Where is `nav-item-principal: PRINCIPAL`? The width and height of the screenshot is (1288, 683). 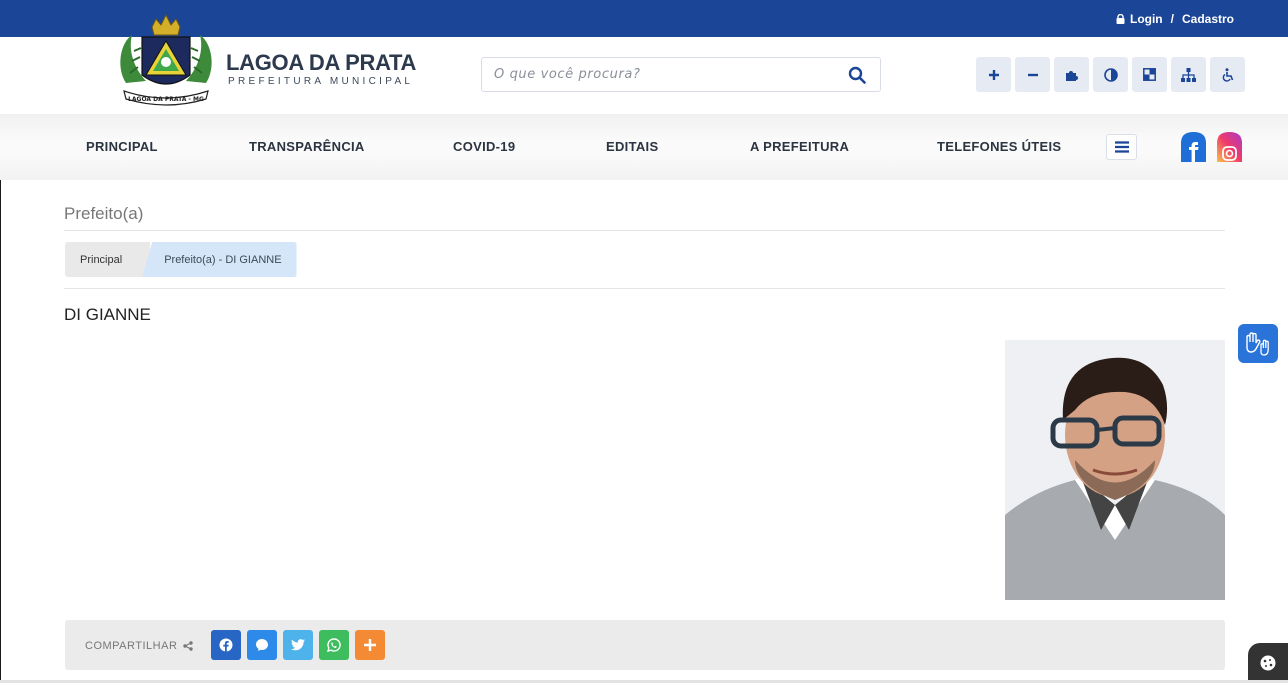
nav-item-principal: PRINCIPAL is located at coordinates (122, 146).